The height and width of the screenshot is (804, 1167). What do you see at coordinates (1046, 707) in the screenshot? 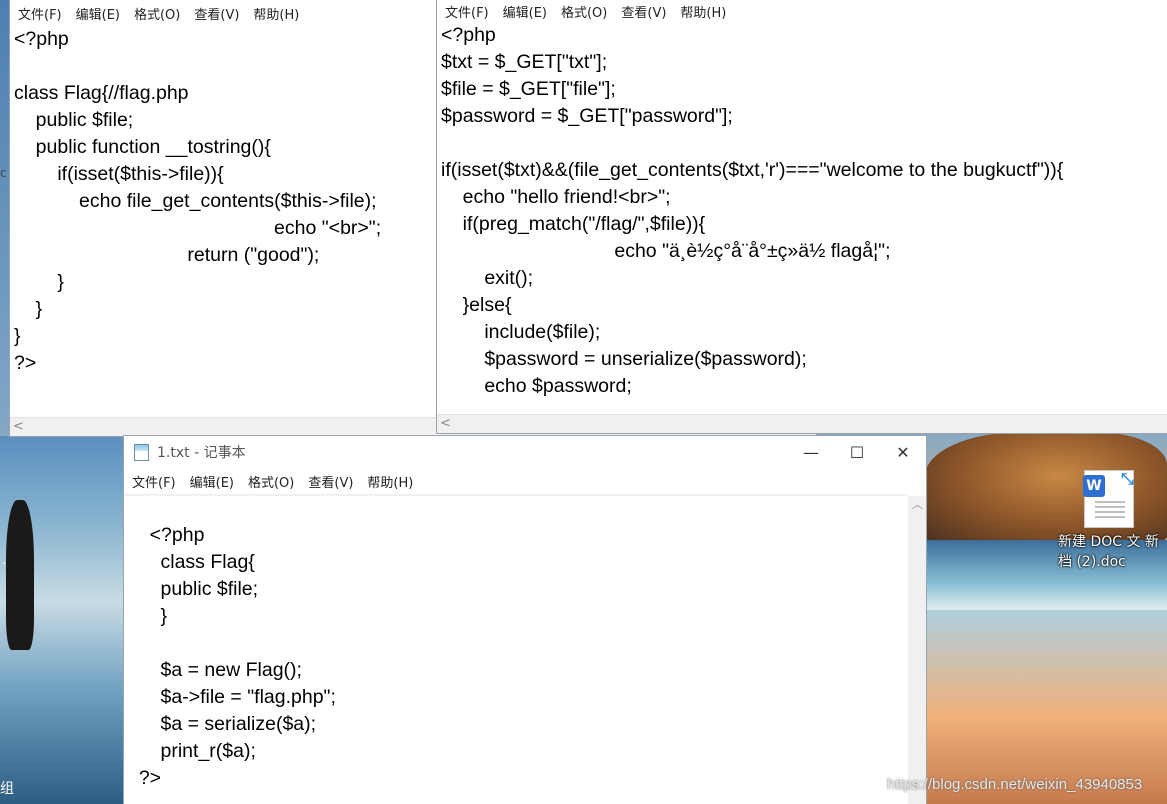
I see `wallpaper-sand` at bounding box center [1046, 707].